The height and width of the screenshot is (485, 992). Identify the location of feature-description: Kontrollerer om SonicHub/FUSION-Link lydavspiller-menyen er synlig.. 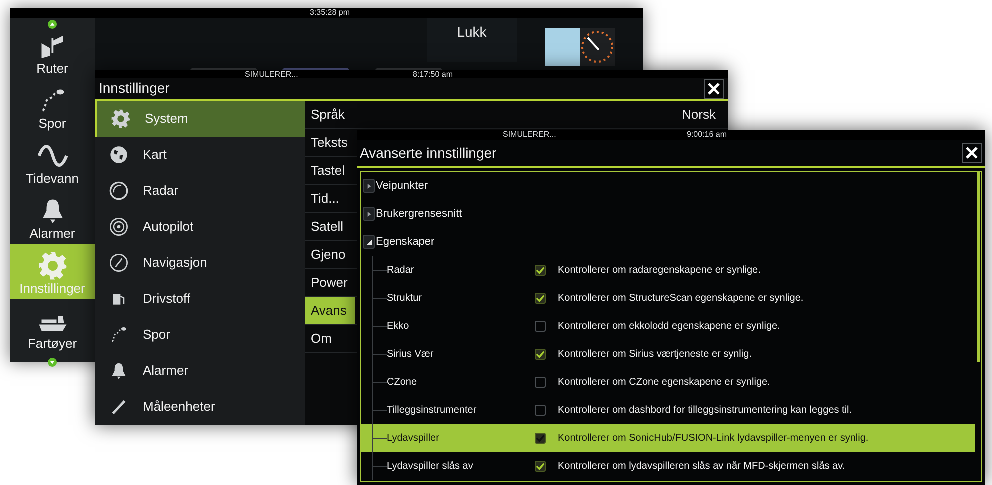
(713, 439).